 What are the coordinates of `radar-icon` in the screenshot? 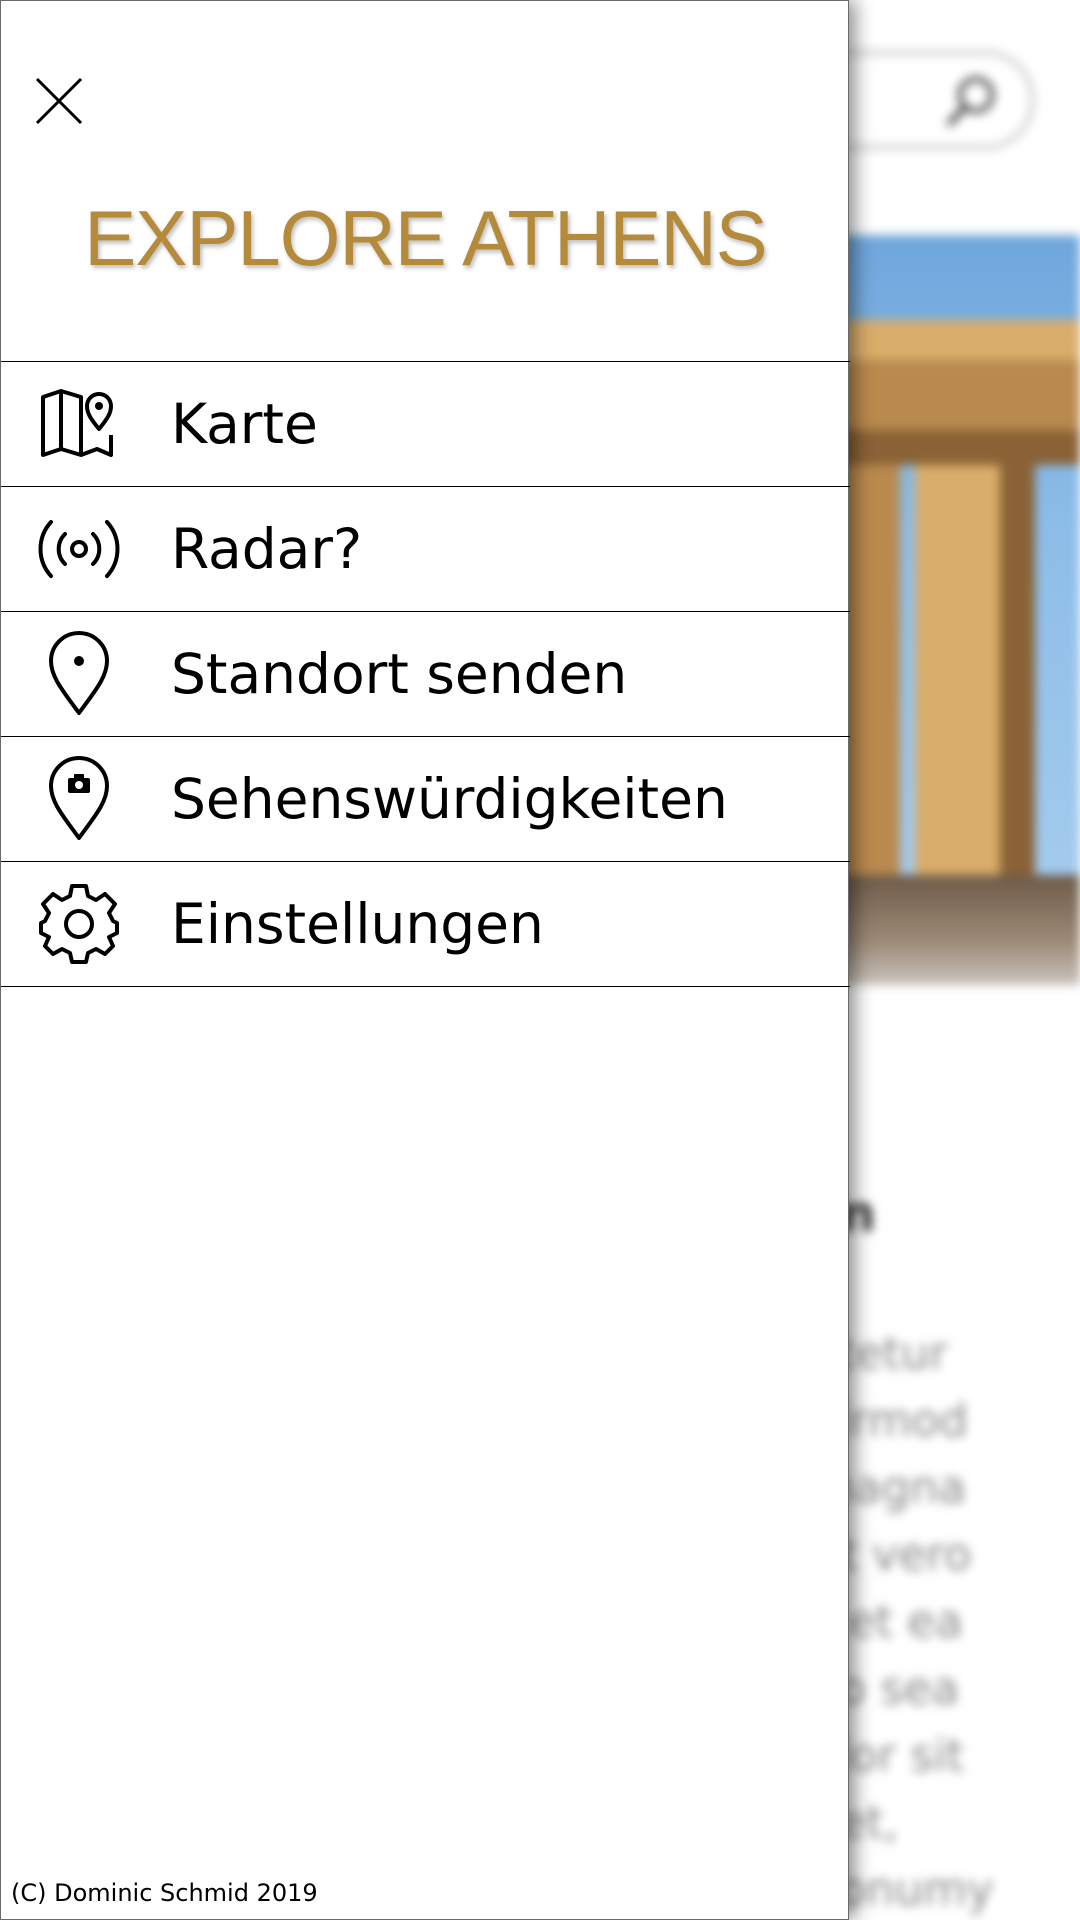 It's located at (79, 549).